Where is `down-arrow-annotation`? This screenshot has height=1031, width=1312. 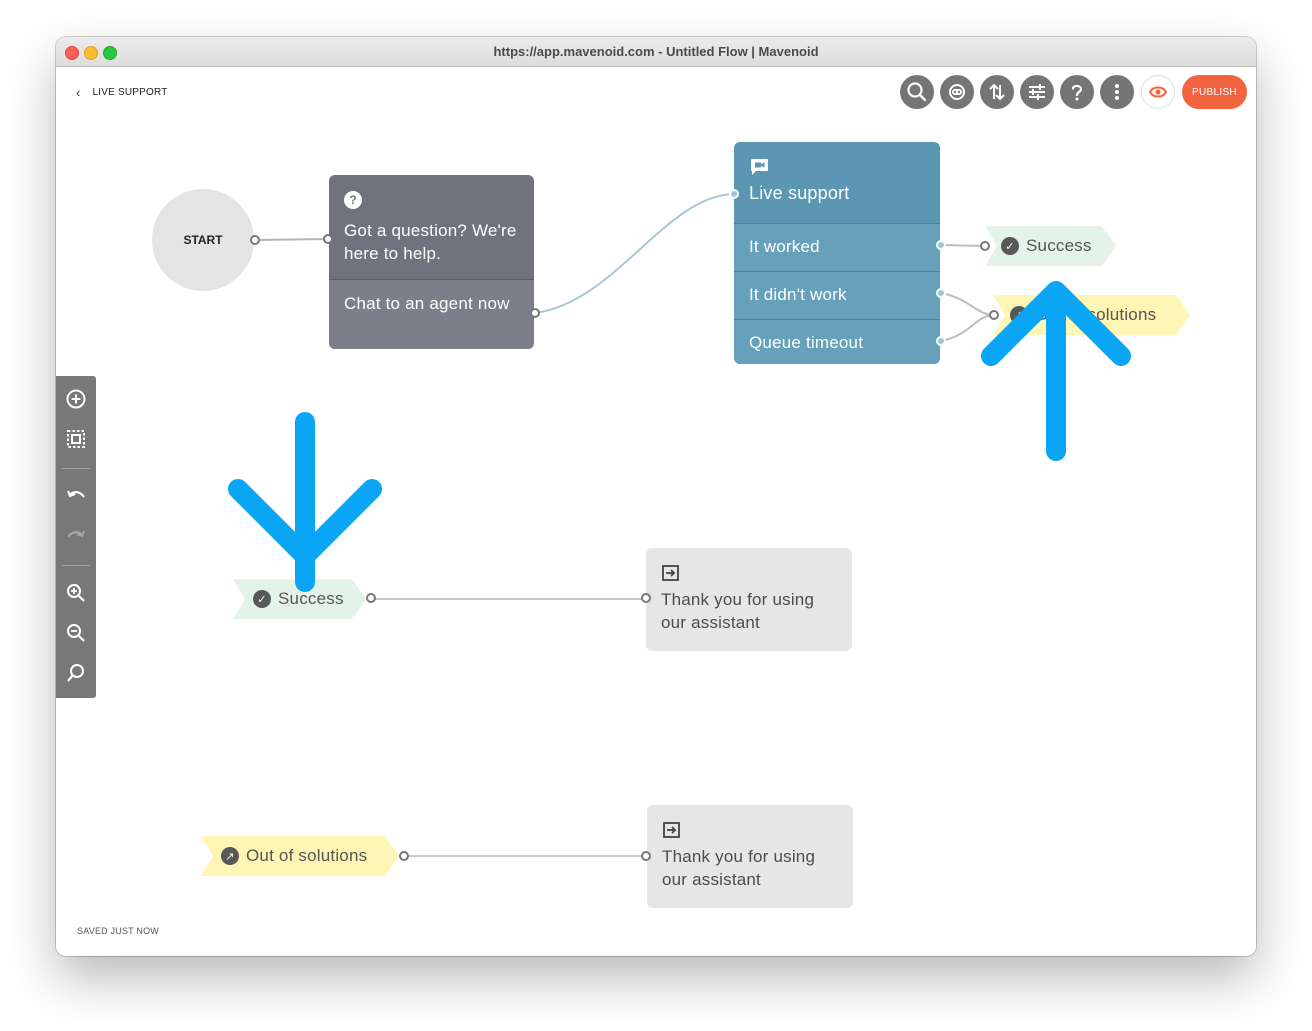
down-arrow-annotation is located at coordinates (305, 502).